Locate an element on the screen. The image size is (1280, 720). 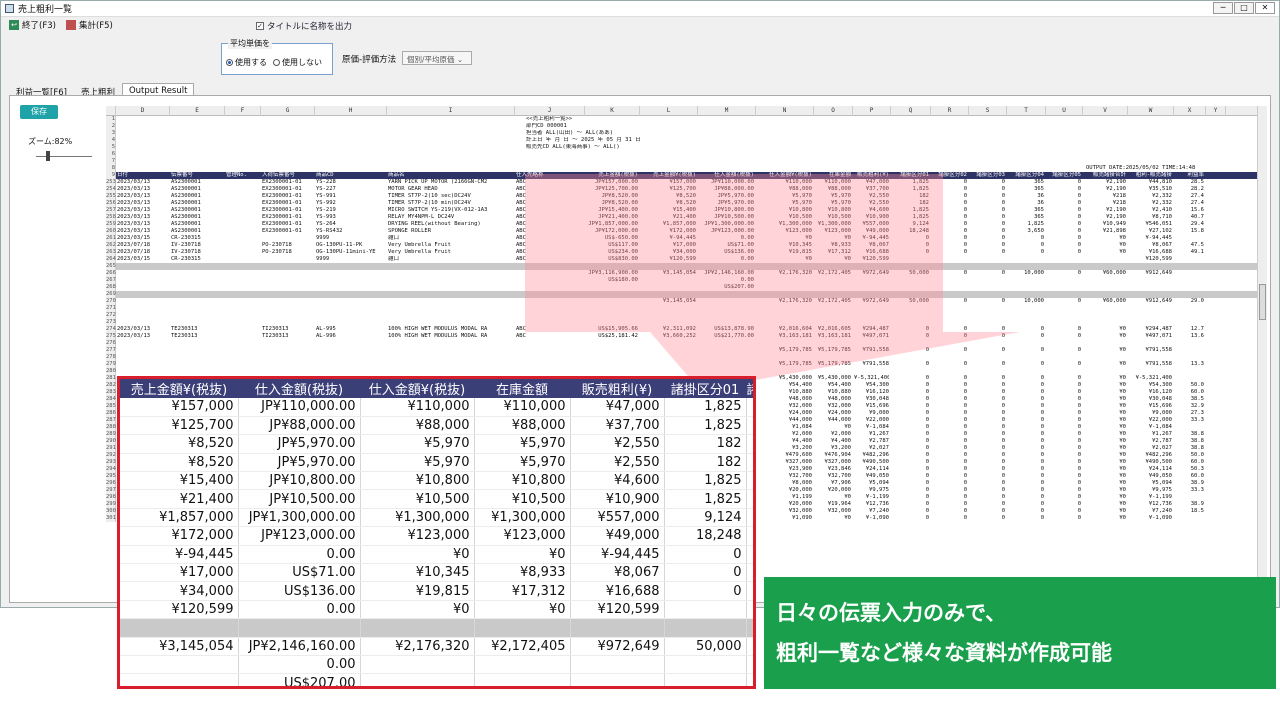
minimize-button: ─ is located at coordinates (1223, 8).